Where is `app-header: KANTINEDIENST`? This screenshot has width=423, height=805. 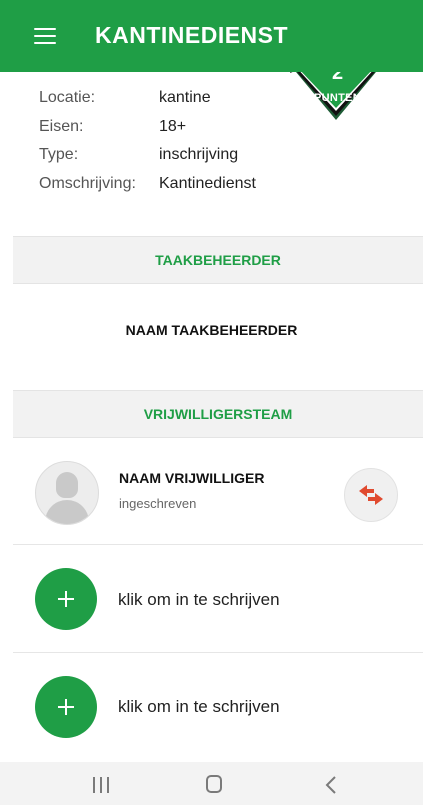 app-header: KANTINEDIENST is located at coordinates (211, 36).